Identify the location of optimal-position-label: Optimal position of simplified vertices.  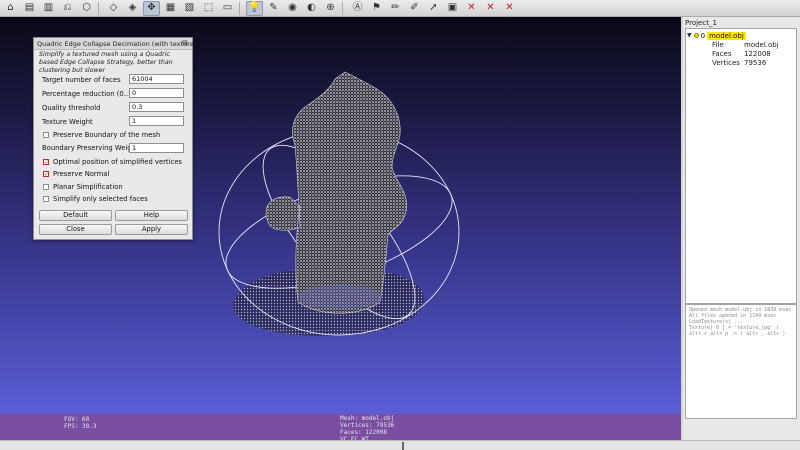
(117, 162).